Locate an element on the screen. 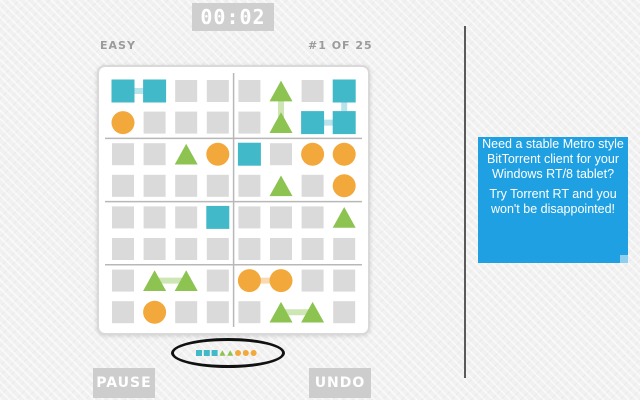  undo-button: UNDO is located at coordinates (340, 383).